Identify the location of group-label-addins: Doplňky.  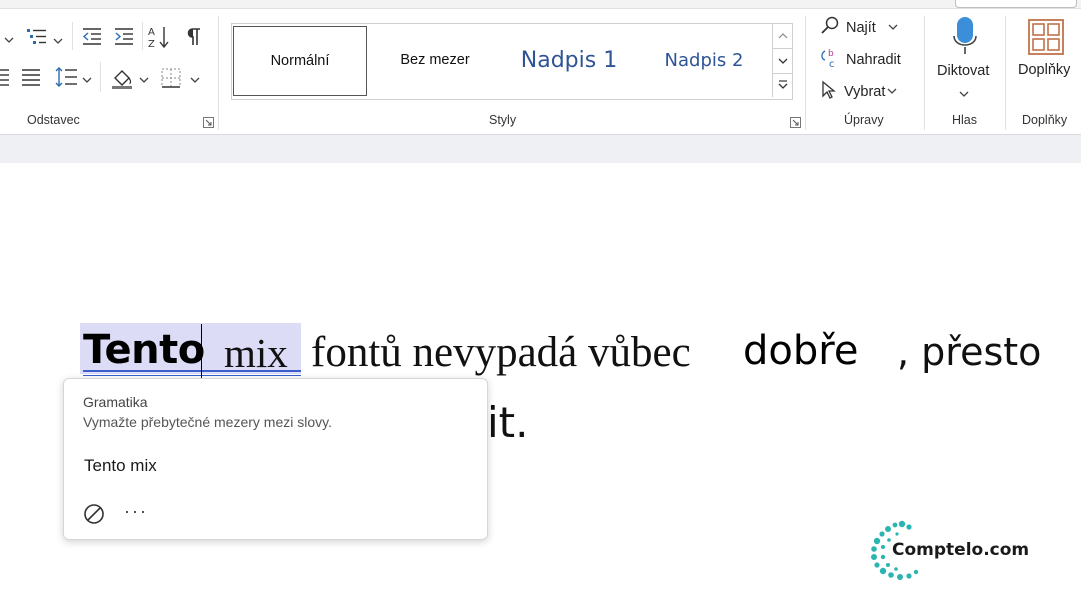
(1045, 120).